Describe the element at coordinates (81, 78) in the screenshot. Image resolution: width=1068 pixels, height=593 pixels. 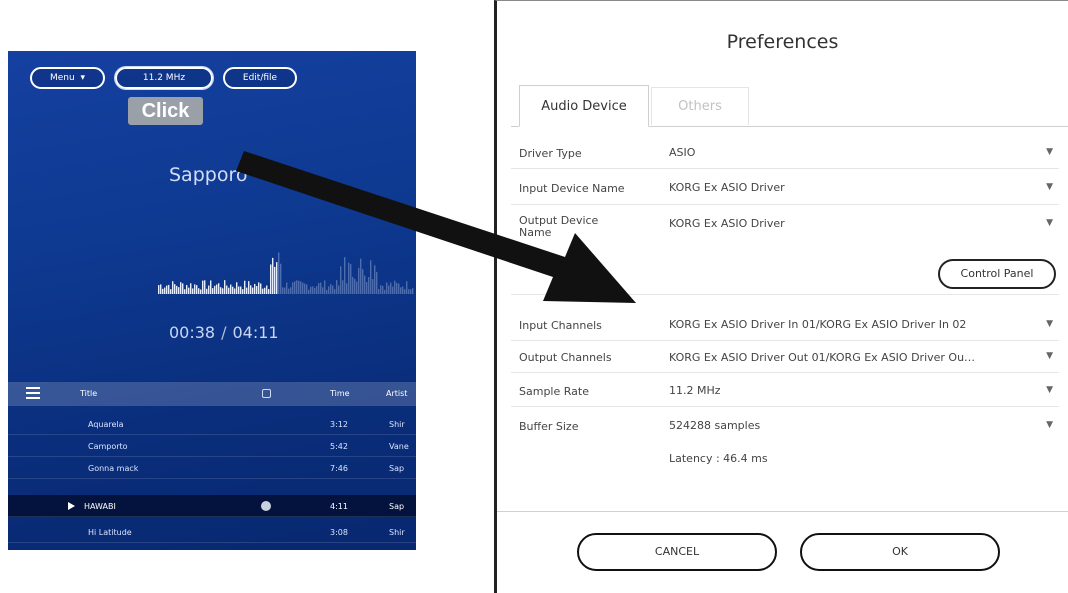
I see `chevron-down-icon: ▾` at that location.